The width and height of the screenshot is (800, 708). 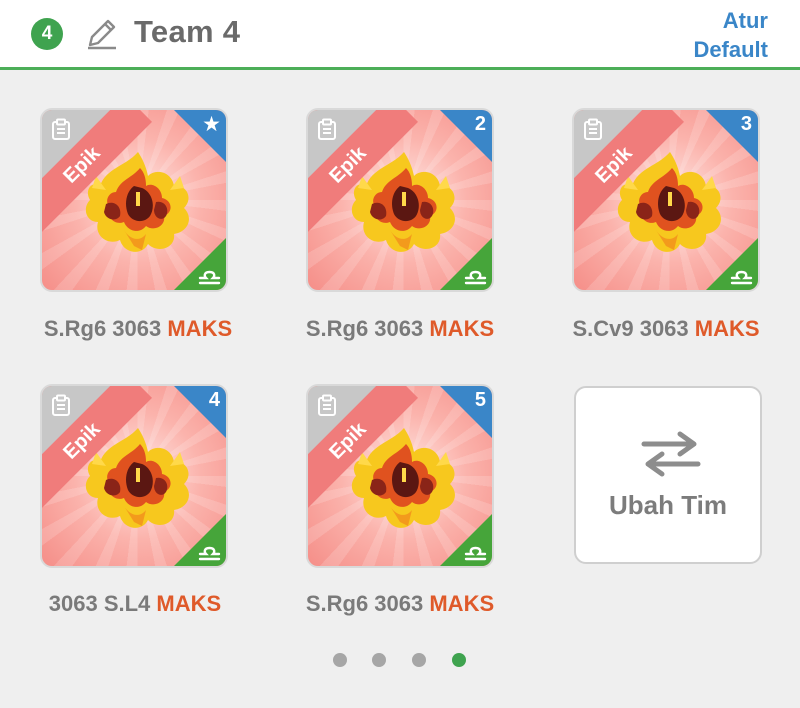 What do you see at coordinates (187, 32) in the screenshot?
I see `team-name: Team 4` at bounding box center [187, 32].